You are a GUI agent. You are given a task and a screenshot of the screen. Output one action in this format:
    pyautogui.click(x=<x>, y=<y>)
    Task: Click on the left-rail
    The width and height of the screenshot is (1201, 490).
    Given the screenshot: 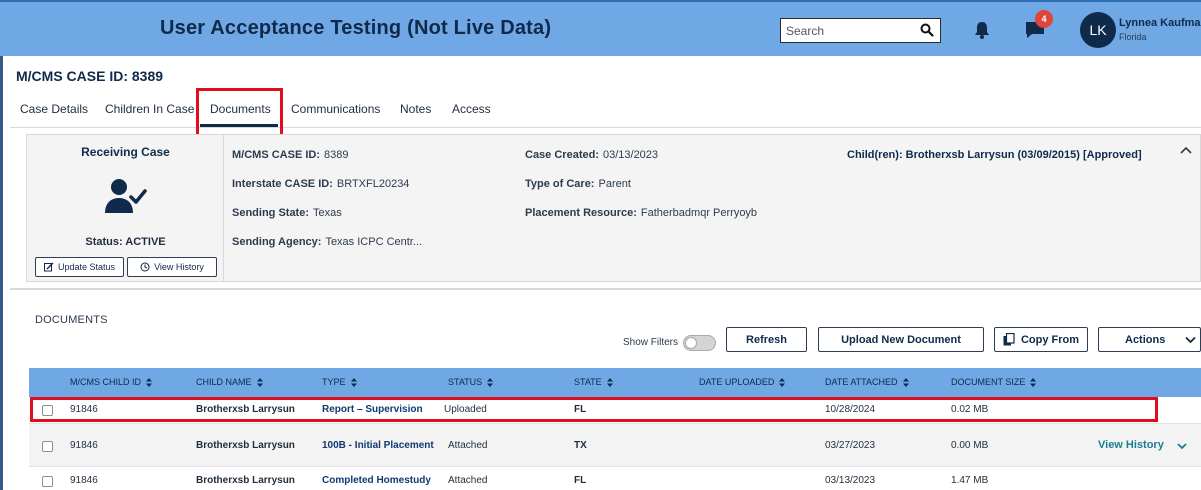 What is the action you would take?
    pyautogui.click(x=1, y=273)
    